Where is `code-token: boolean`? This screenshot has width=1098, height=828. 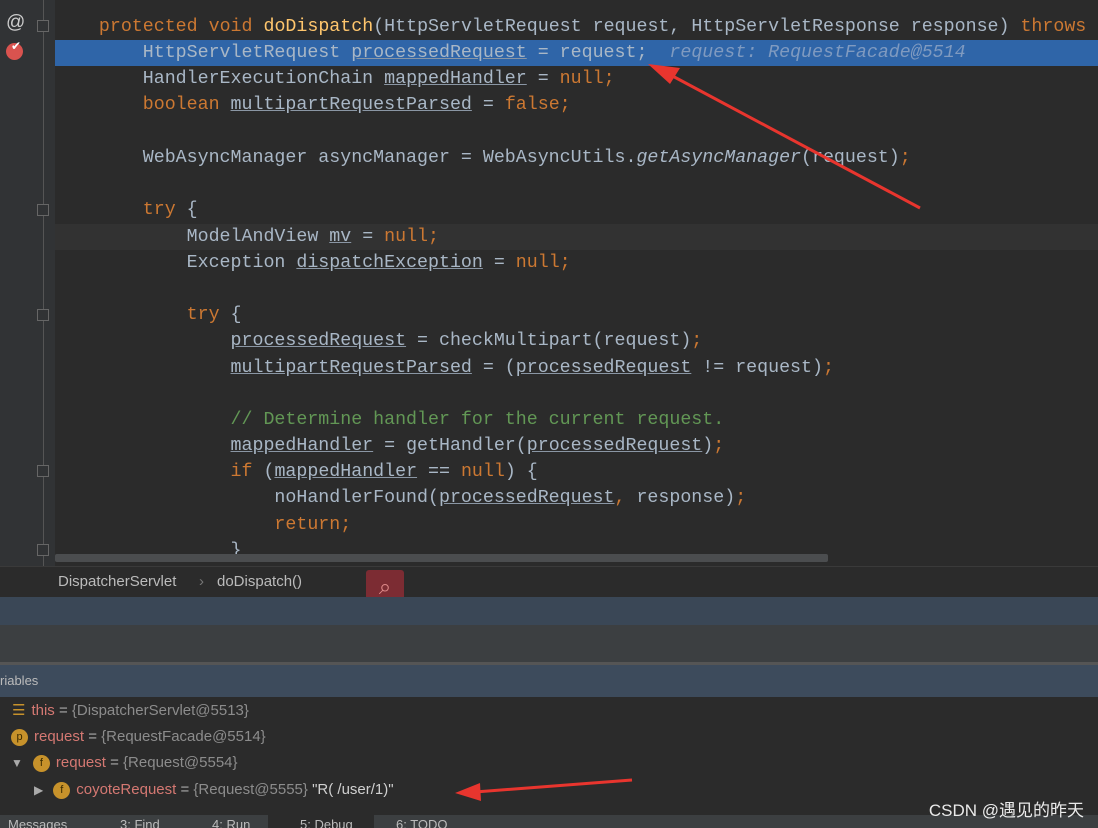 code-token: boolean is located at coordinates (186, 105).